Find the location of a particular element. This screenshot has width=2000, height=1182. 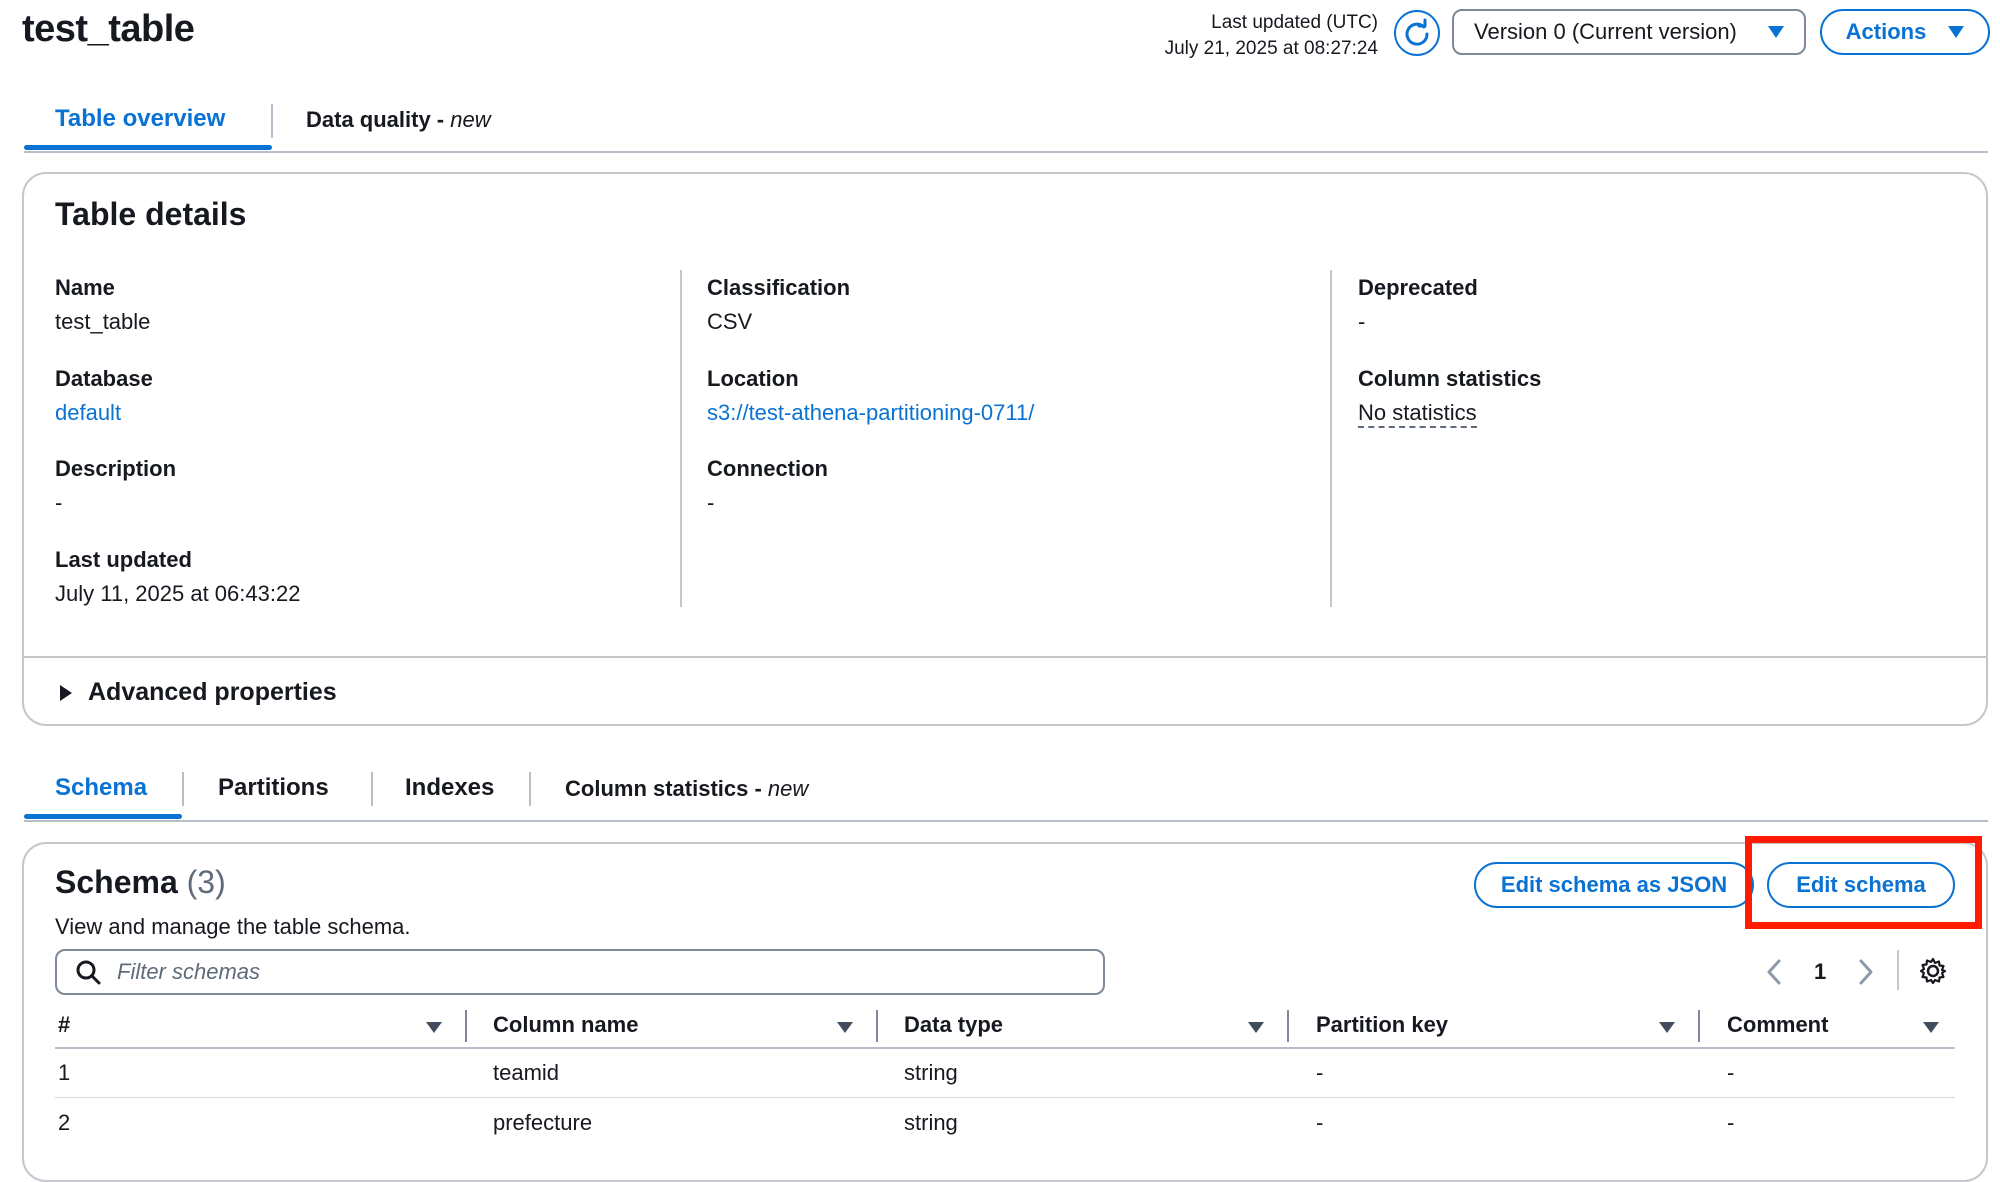

cell-number: 1 is located at coordinates (64, 1072).